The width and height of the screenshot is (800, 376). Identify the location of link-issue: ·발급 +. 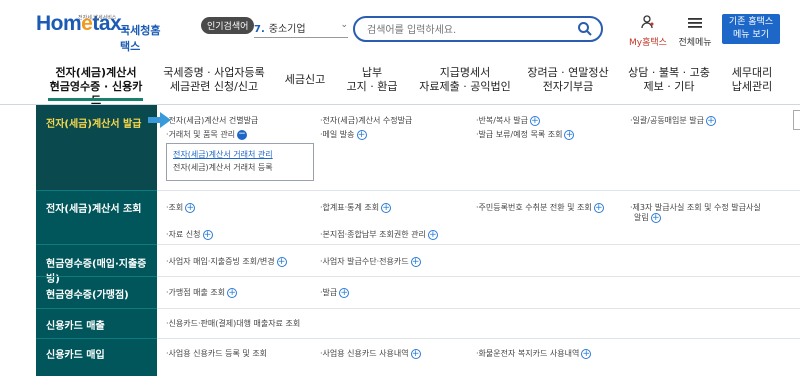
(335, 292).